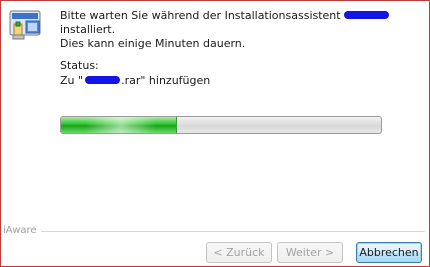 The height and width of the screenshot is (267, 430). What do you see at coordinates (103, 80) in the screenshot?
I see `redacted-file-name` at bounding box center [103, 80].